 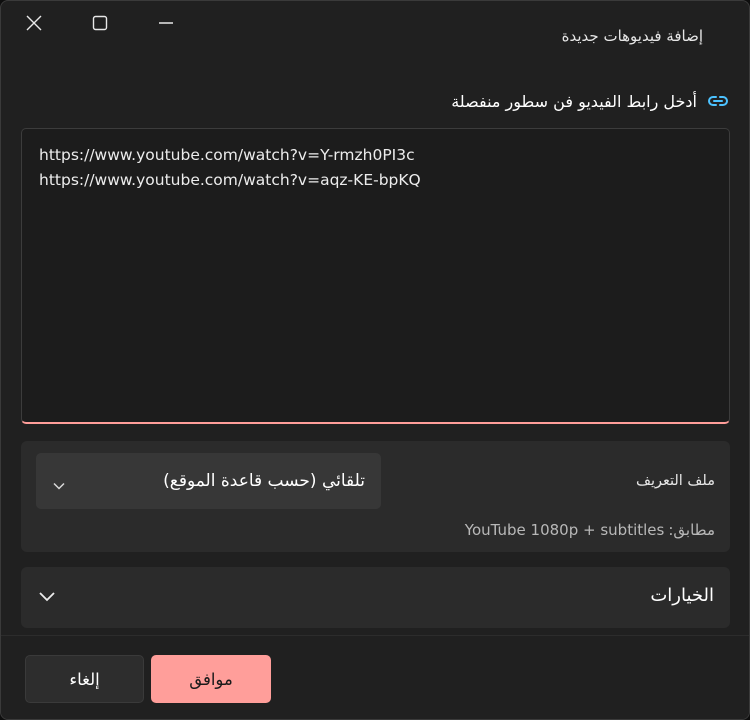 I want to click on profile-dropdown: تلقائي (حسب قاعدة الموقع), so click(x=208, y=481).